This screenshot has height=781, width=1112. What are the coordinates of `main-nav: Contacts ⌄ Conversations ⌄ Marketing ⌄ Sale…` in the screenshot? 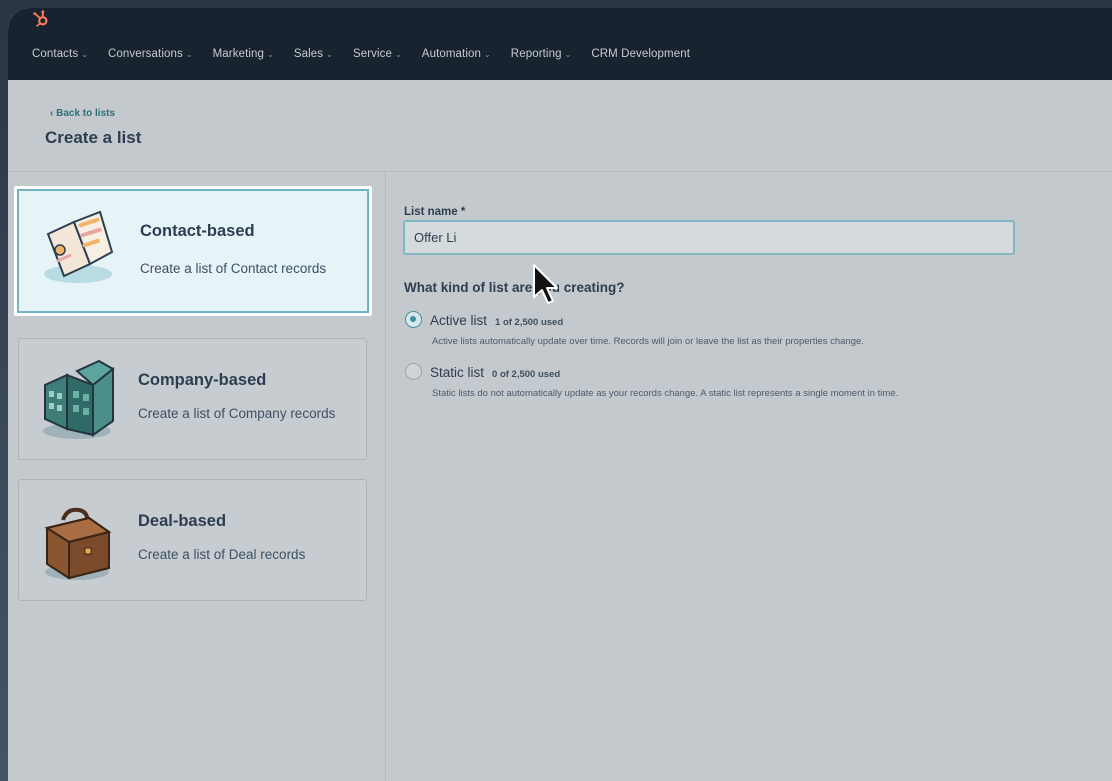 It's located at (361, 54).